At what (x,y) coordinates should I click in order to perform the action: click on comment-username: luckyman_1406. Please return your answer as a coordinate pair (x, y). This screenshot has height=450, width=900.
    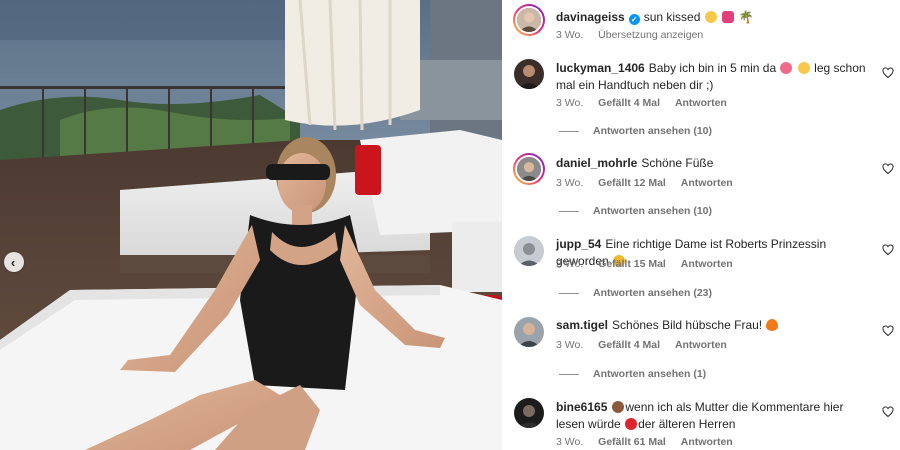
    Looking at the image, I should click on (600, 68).